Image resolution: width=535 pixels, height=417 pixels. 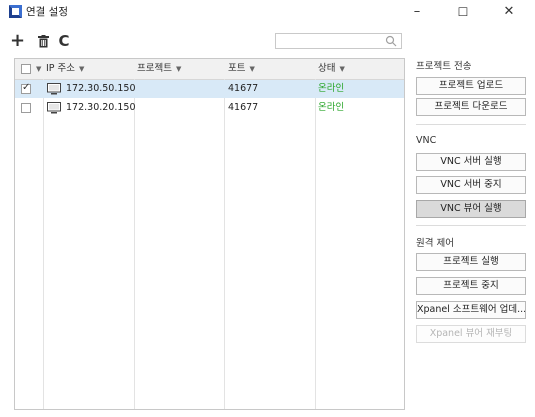 I want to click on table-row: ✓ 172.30.50.150 41677 온라인, so click(x=209, y=89).